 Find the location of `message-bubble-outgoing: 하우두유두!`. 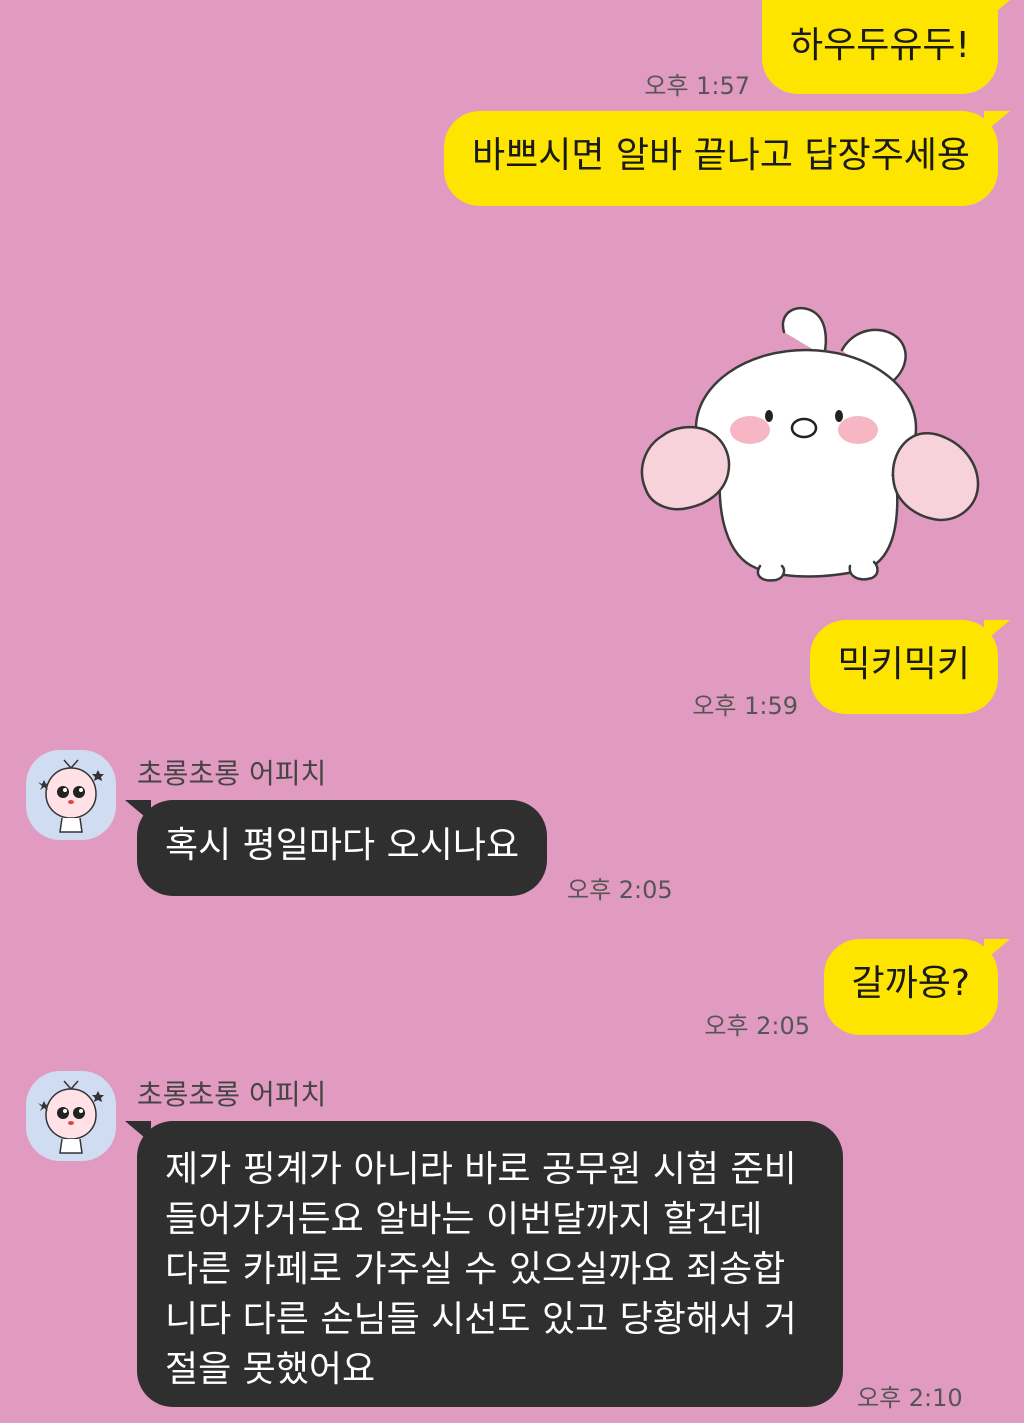

message-bubble-outgoing: 하우두유두! is located at coordinates (886, 47).